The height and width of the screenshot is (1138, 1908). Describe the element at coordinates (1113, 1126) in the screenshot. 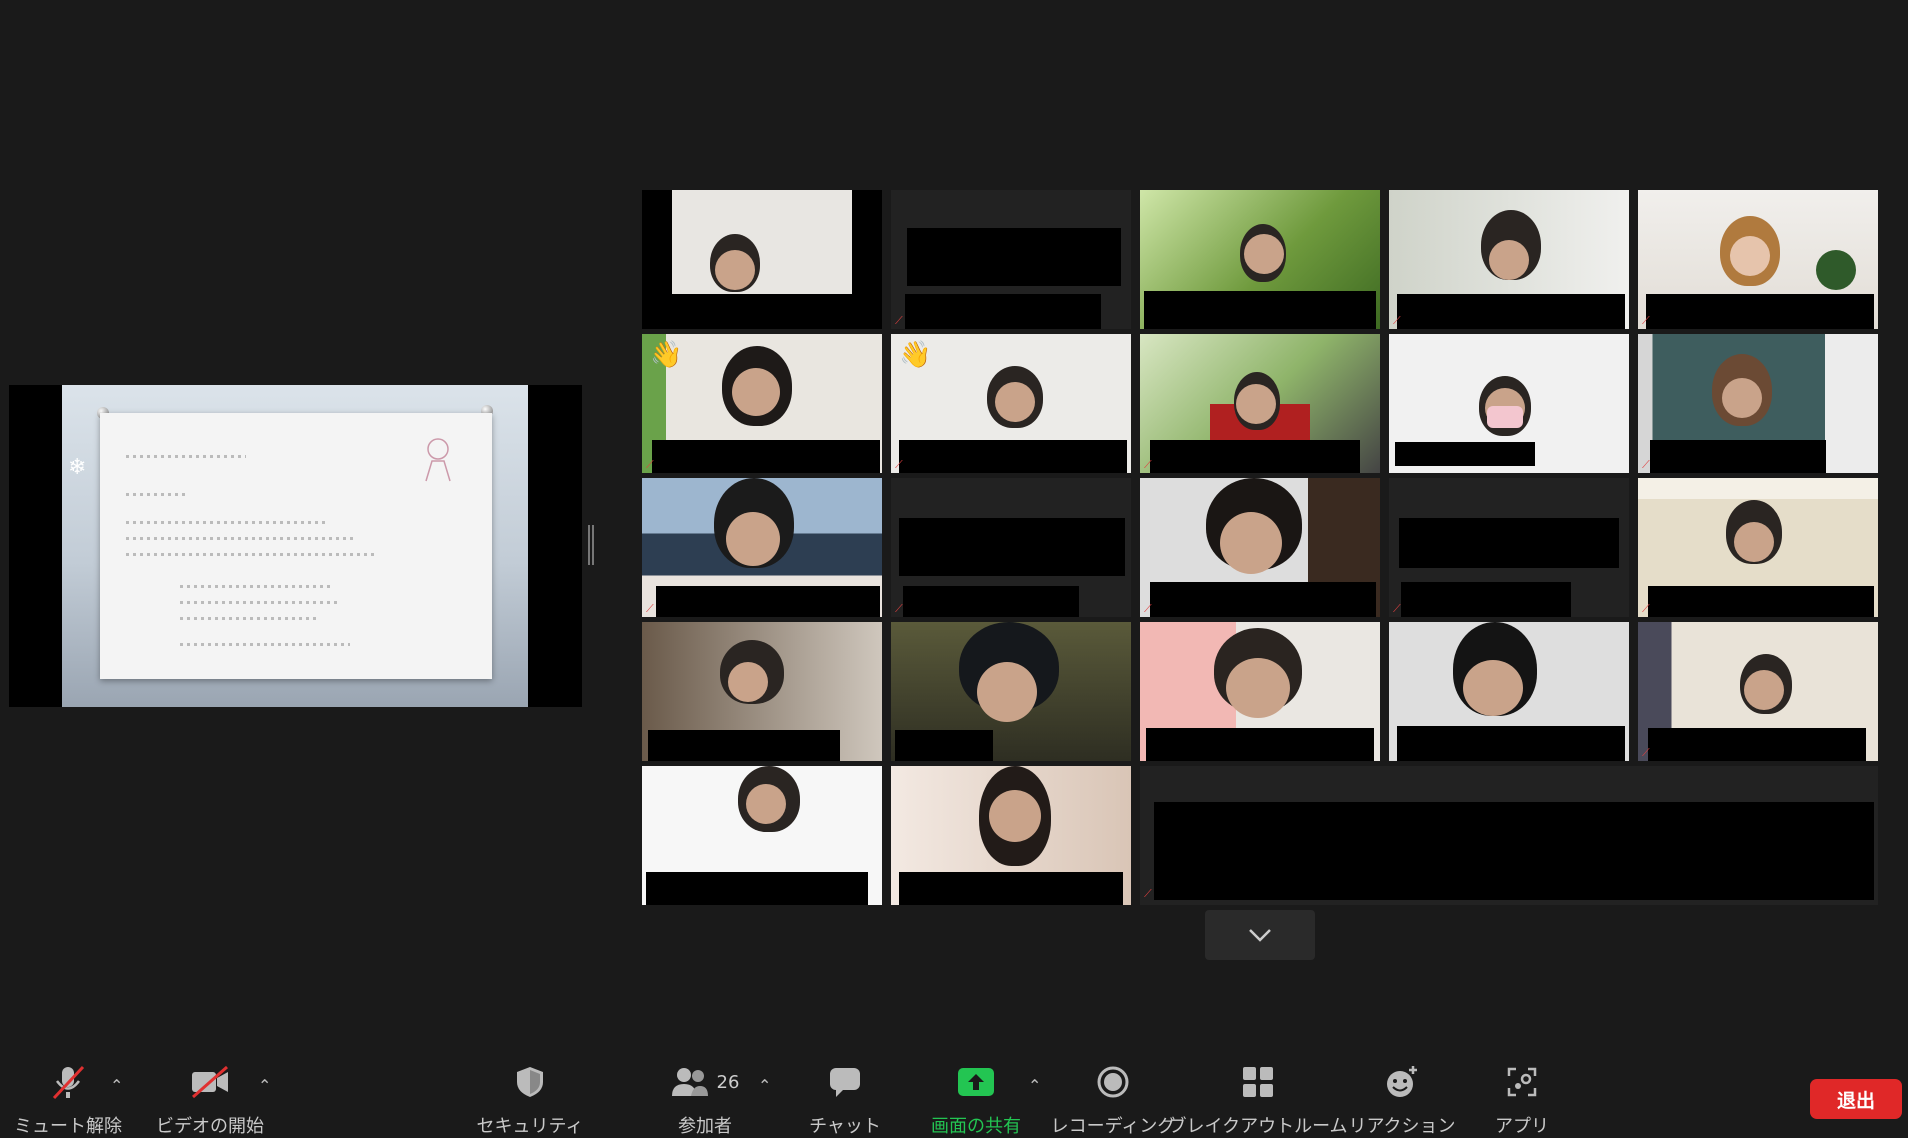

I see `record-label: レコーディング` at that location.